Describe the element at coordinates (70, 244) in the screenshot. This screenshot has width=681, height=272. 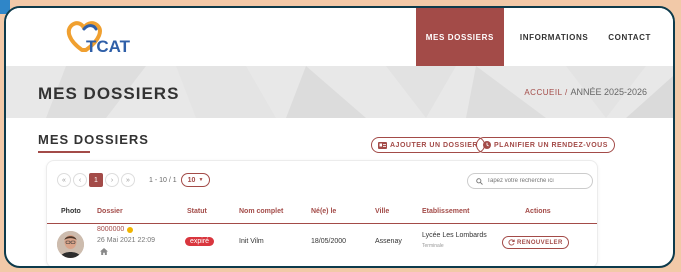
I see `avatar` at that location.